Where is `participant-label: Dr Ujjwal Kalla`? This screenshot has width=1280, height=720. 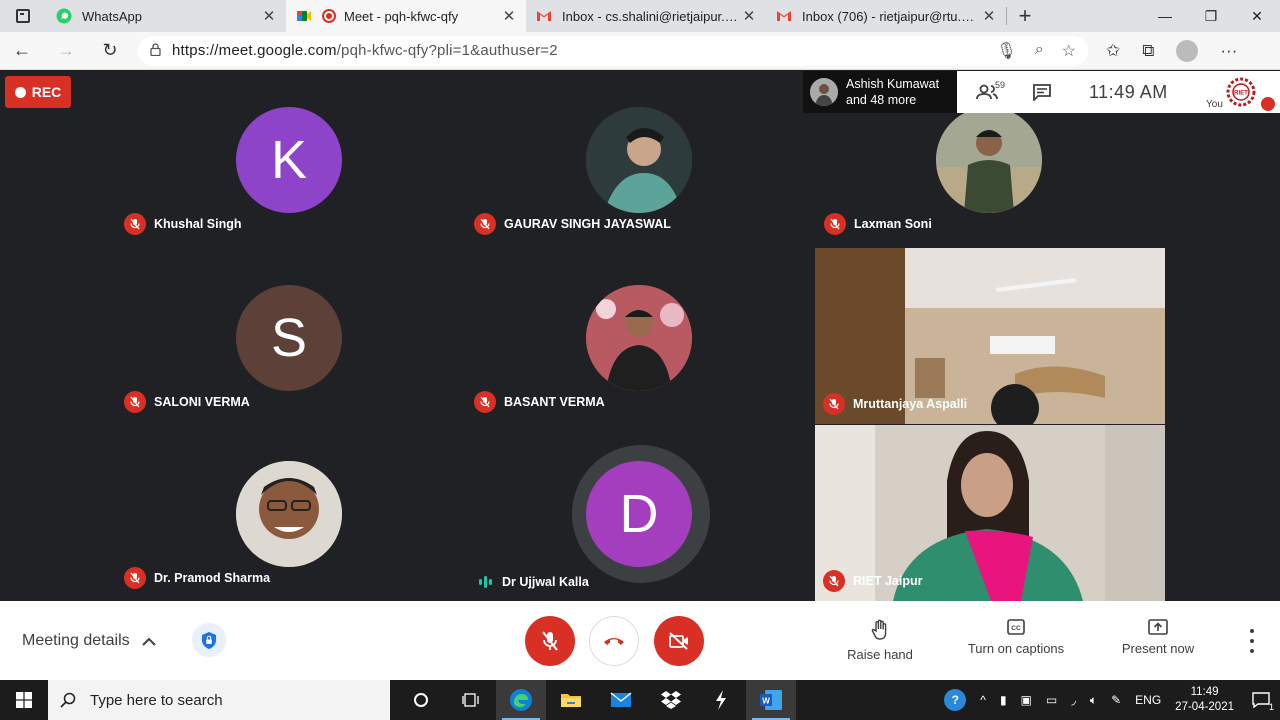
participant-label: Dr Ujjwal Kalla is located at coordinates (531, 582).